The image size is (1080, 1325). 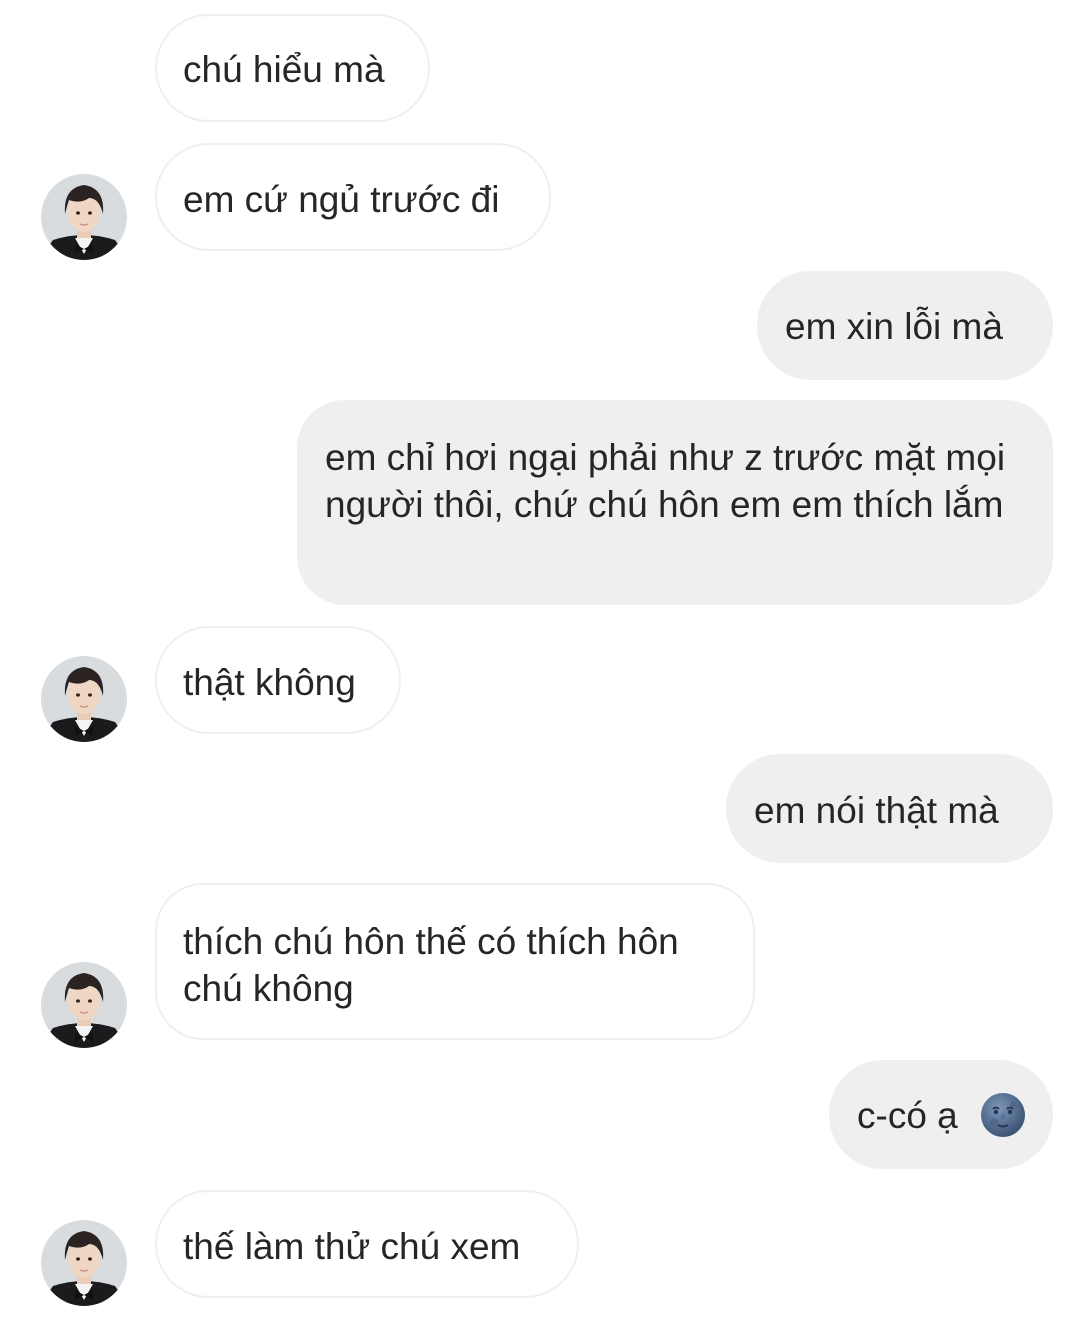 I want to click on message-text: c-có ạ, so click(x=907, y=1115).